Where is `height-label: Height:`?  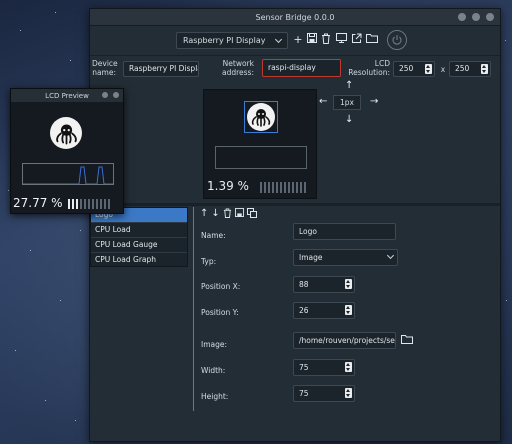 height-label: Height: is located at coordinates (215, 396).